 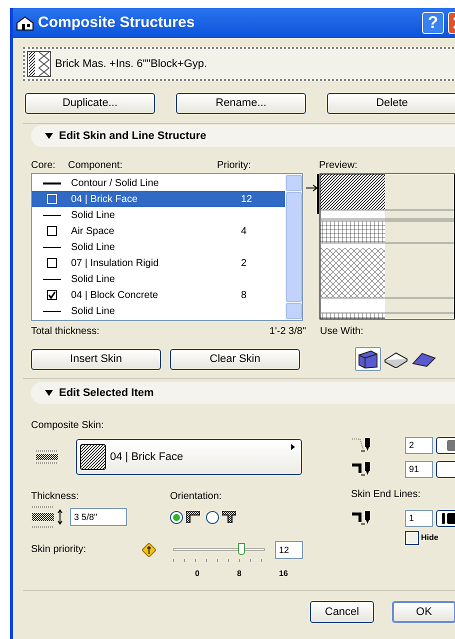 I want to click on skin-row: 07 | Insulation Rigid 2, so click(x=158, y=263).